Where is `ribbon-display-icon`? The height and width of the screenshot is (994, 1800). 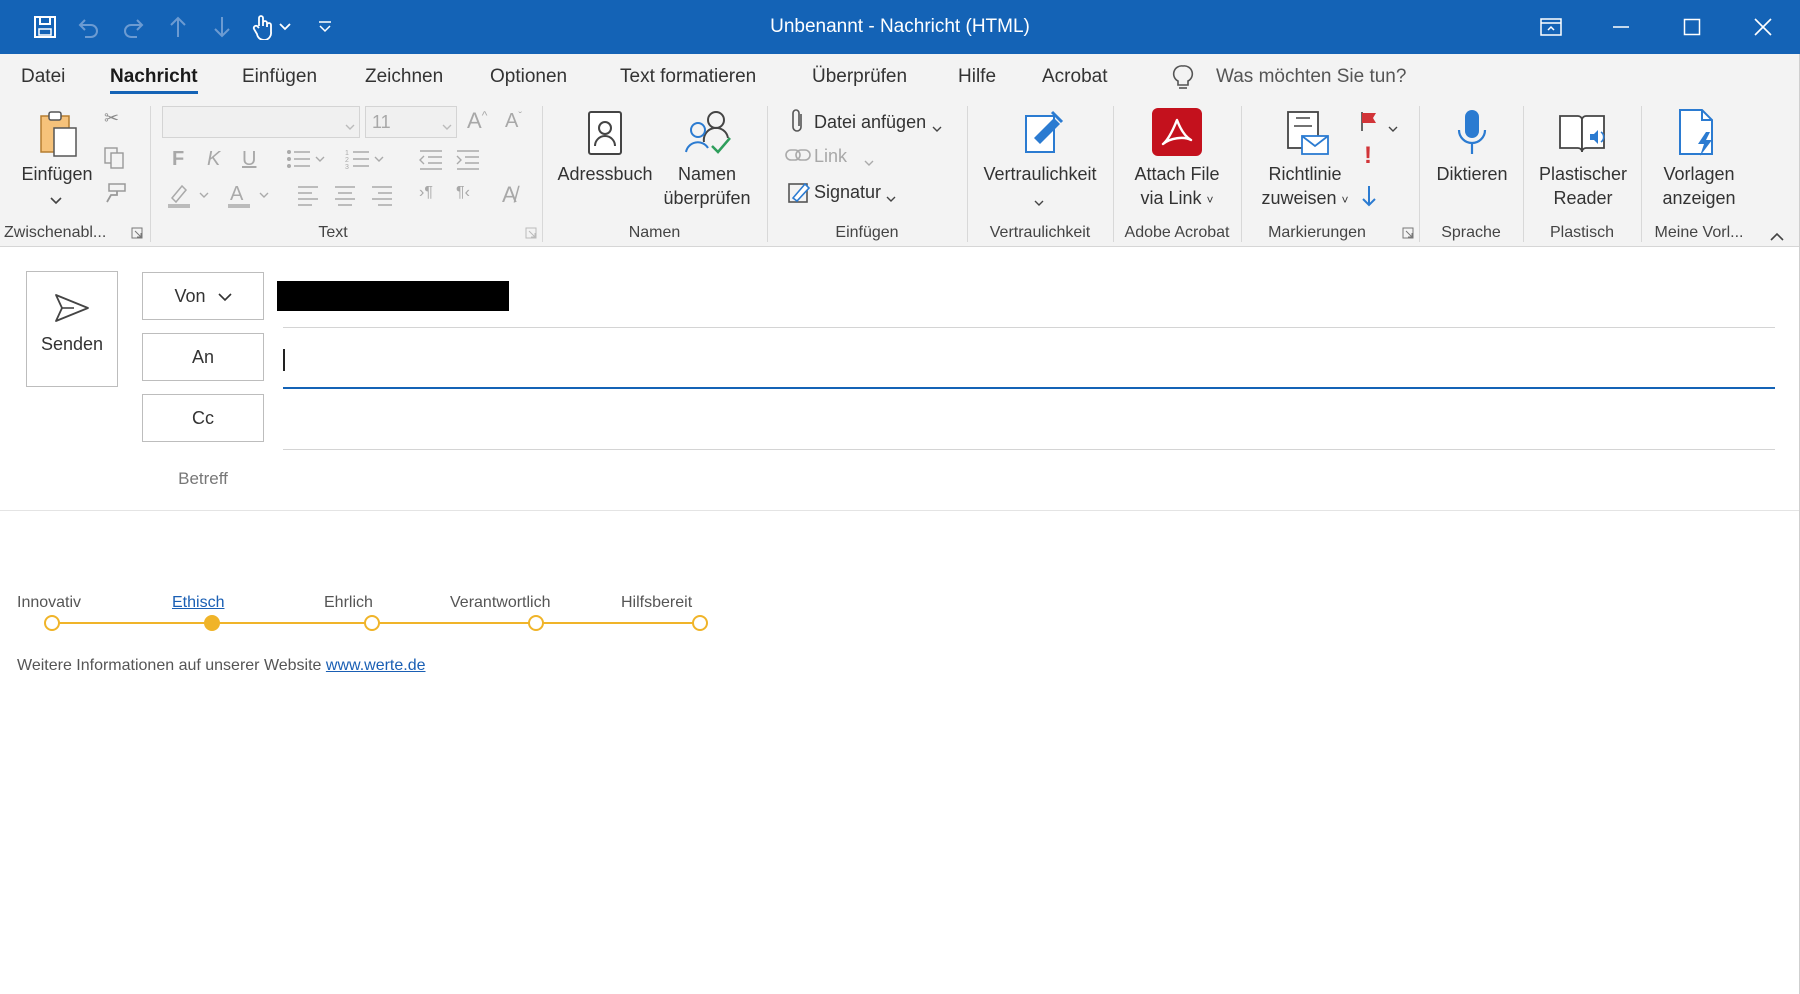 ribbon-display-icon is located at coordinates (1551, 27).